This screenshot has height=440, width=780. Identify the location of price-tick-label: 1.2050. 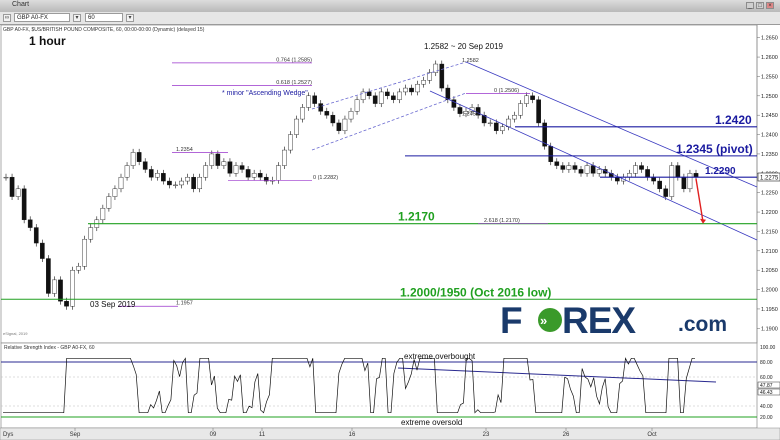
(769, 271).